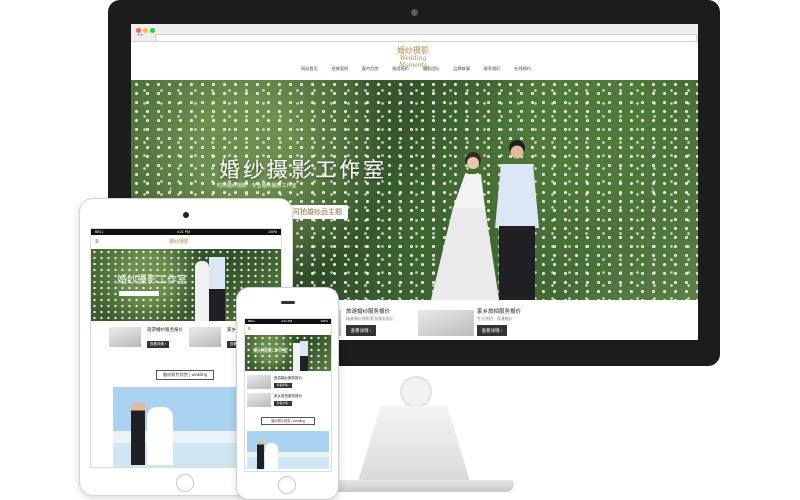  What do you see at coordinates (185, 483) in the screenshot?
I see `tablet-home-button` at bounding box center [185, 483].